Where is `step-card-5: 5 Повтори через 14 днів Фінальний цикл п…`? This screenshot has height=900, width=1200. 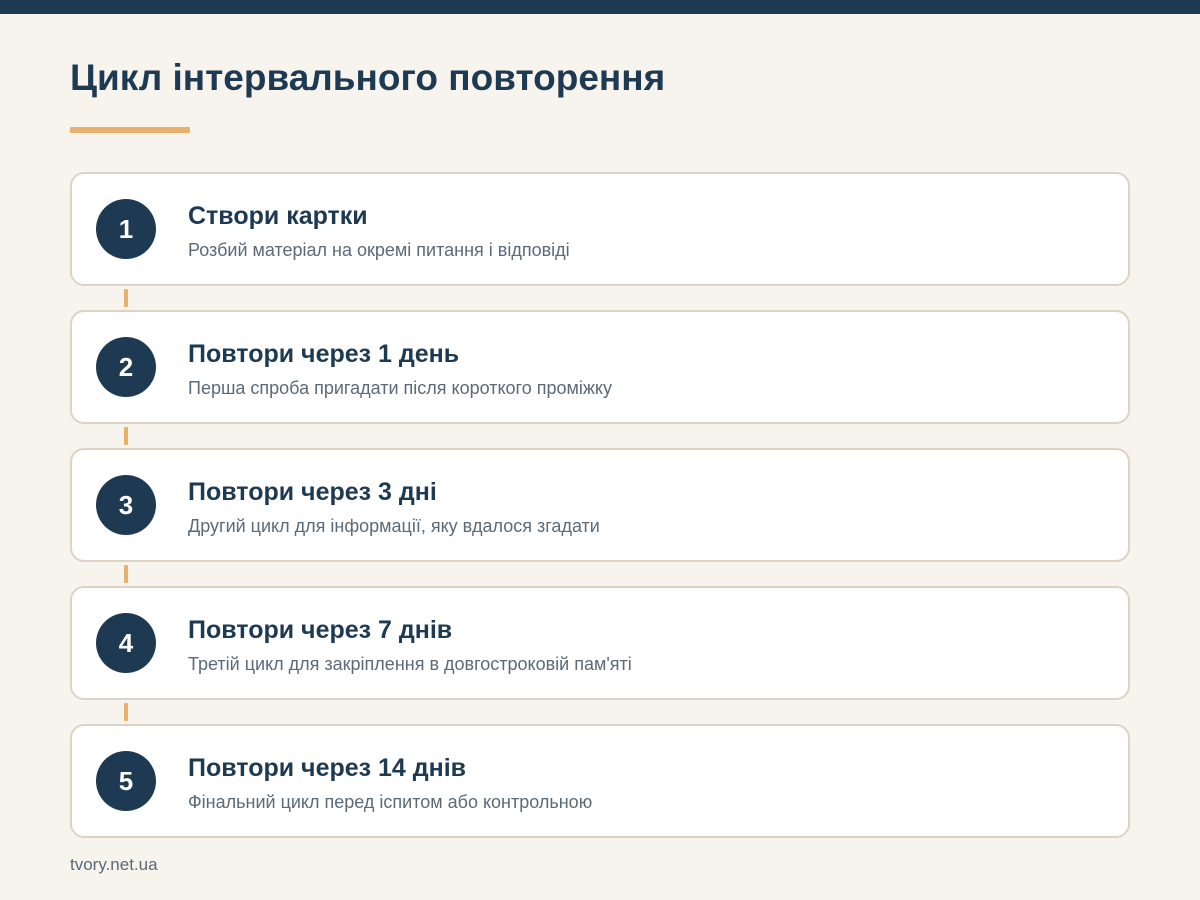 step-card-5: 5 Повтори через 14 днів Фінальний цикл п… is located at coordinates (600, 781).